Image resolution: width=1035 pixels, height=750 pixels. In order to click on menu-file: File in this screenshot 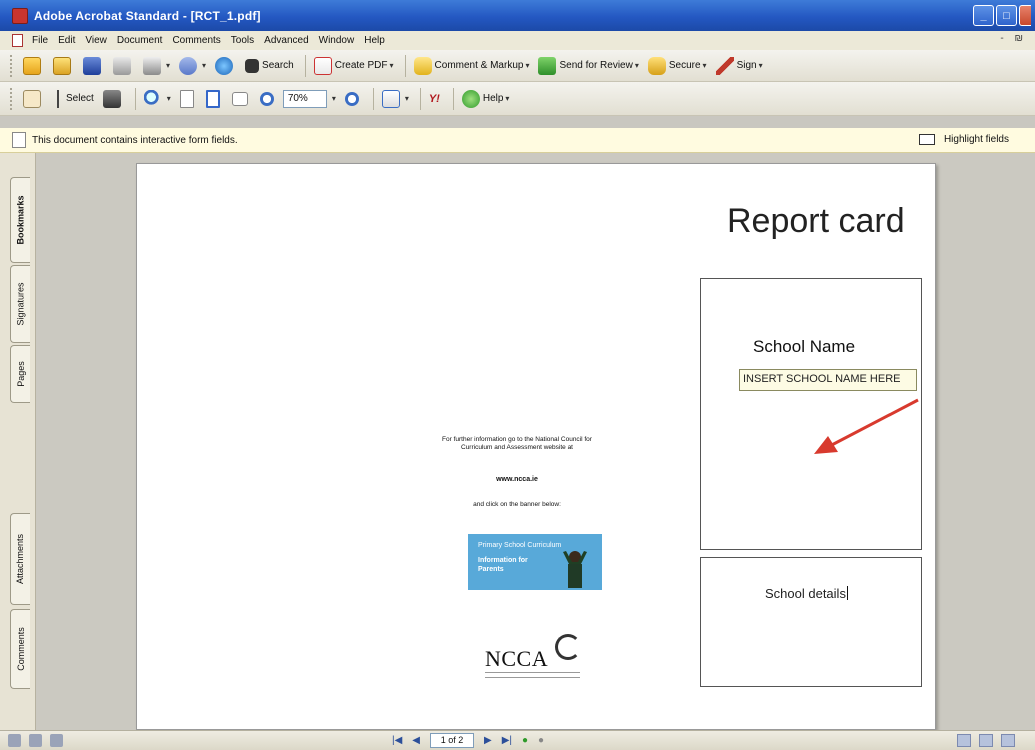, I will do `click(40, 40)`.